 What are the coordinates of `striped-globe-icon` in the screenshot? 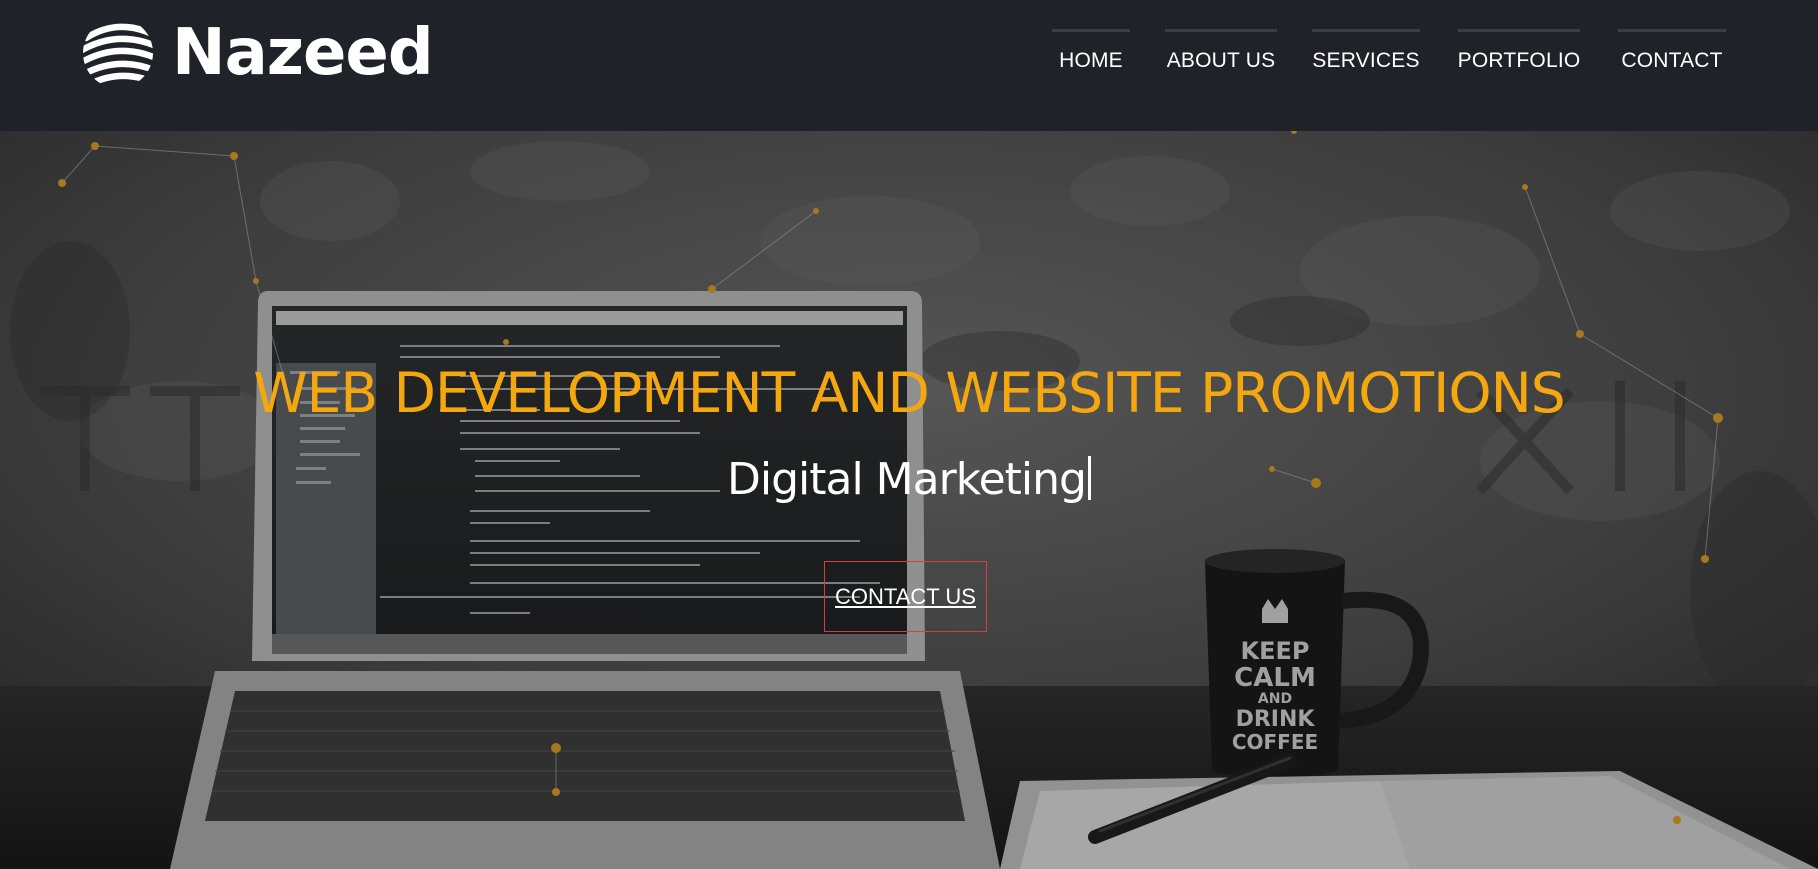 It's located at (118, 55).